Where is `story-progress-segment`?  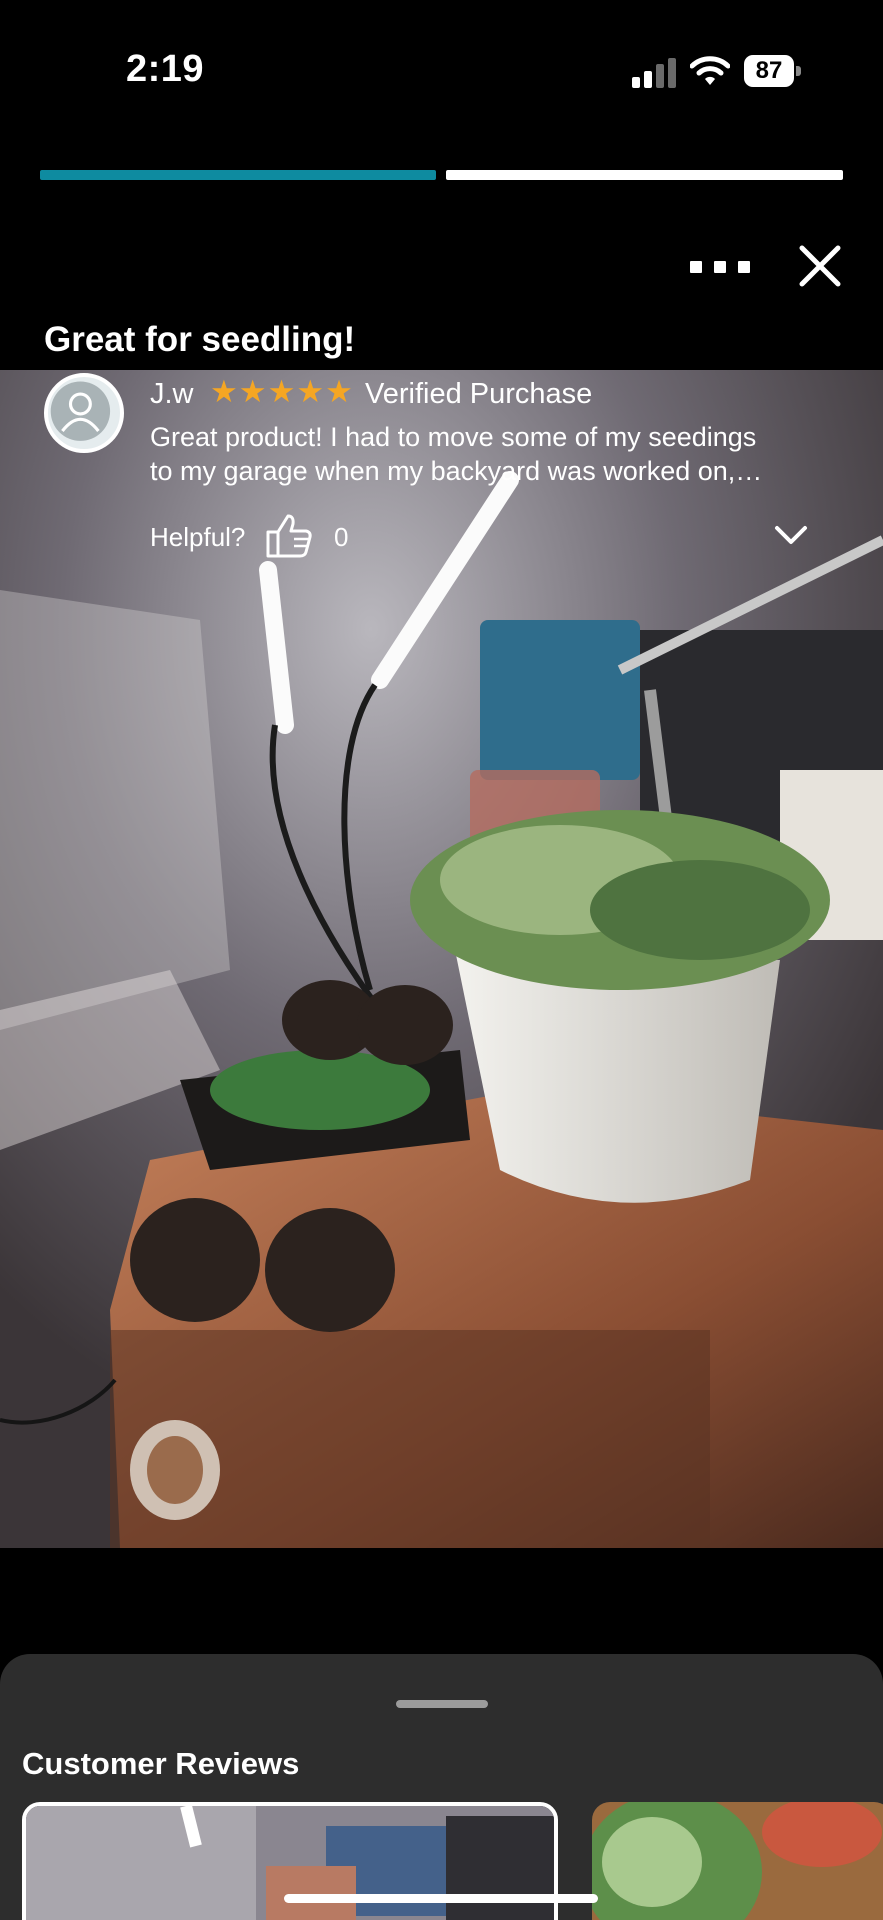
story-progress-segment is located at coordinates (644, 175).